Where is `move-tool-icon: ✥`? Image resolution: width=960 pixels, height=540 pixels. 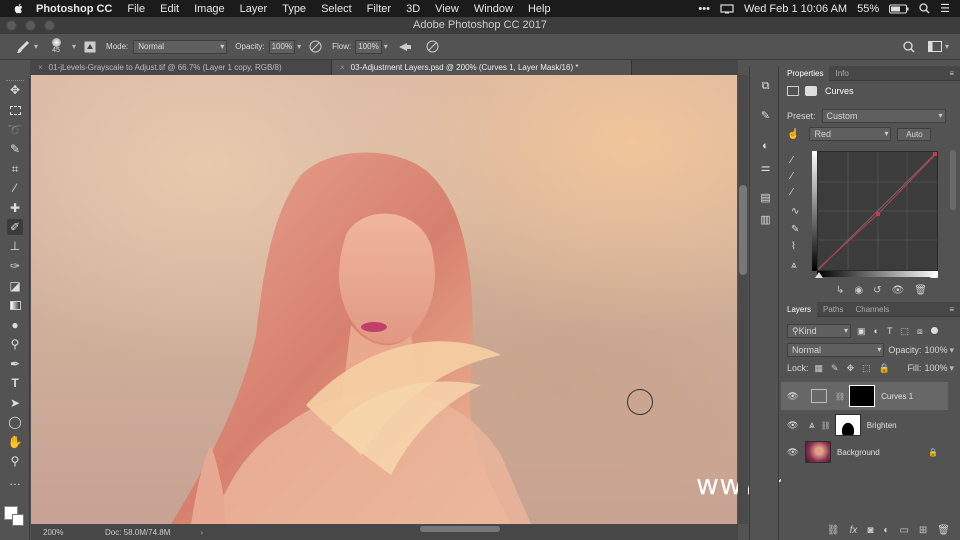
move-tool-icon: ✥ is located at coordinates (15, 90).